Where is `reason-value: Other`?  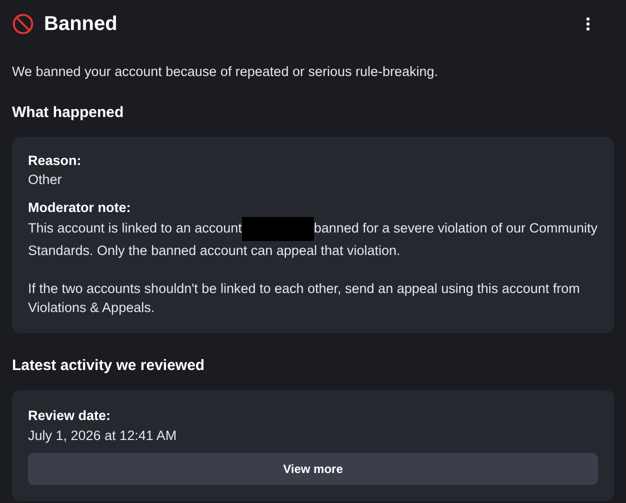 reason-value: Other is located at coordinates (45, 179).